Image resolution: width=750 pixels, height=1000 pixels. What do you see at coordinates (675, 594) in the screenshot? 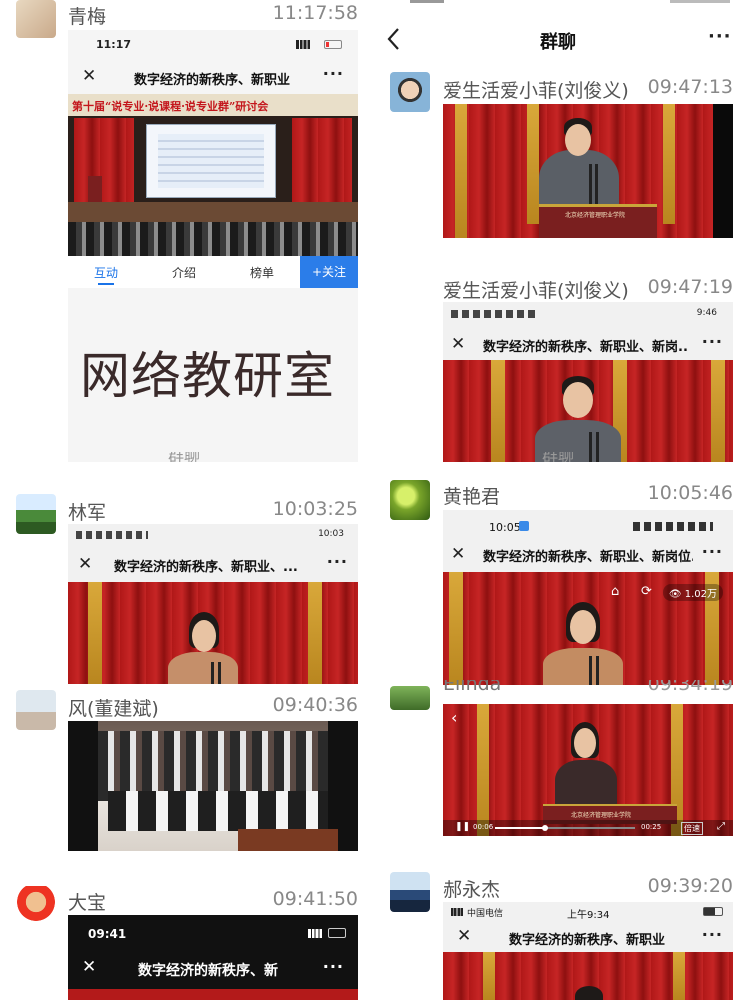
I see `eye-icon: 👁` at bounding box center [675, 594].